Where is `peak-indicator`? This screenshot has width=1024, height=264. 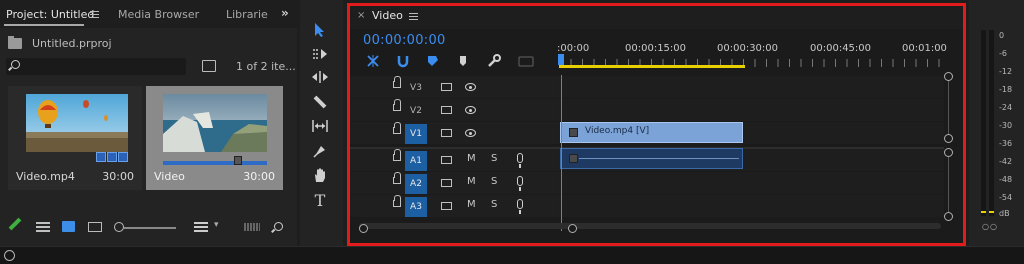
peak-indicator is located at coordinates (983, 212).